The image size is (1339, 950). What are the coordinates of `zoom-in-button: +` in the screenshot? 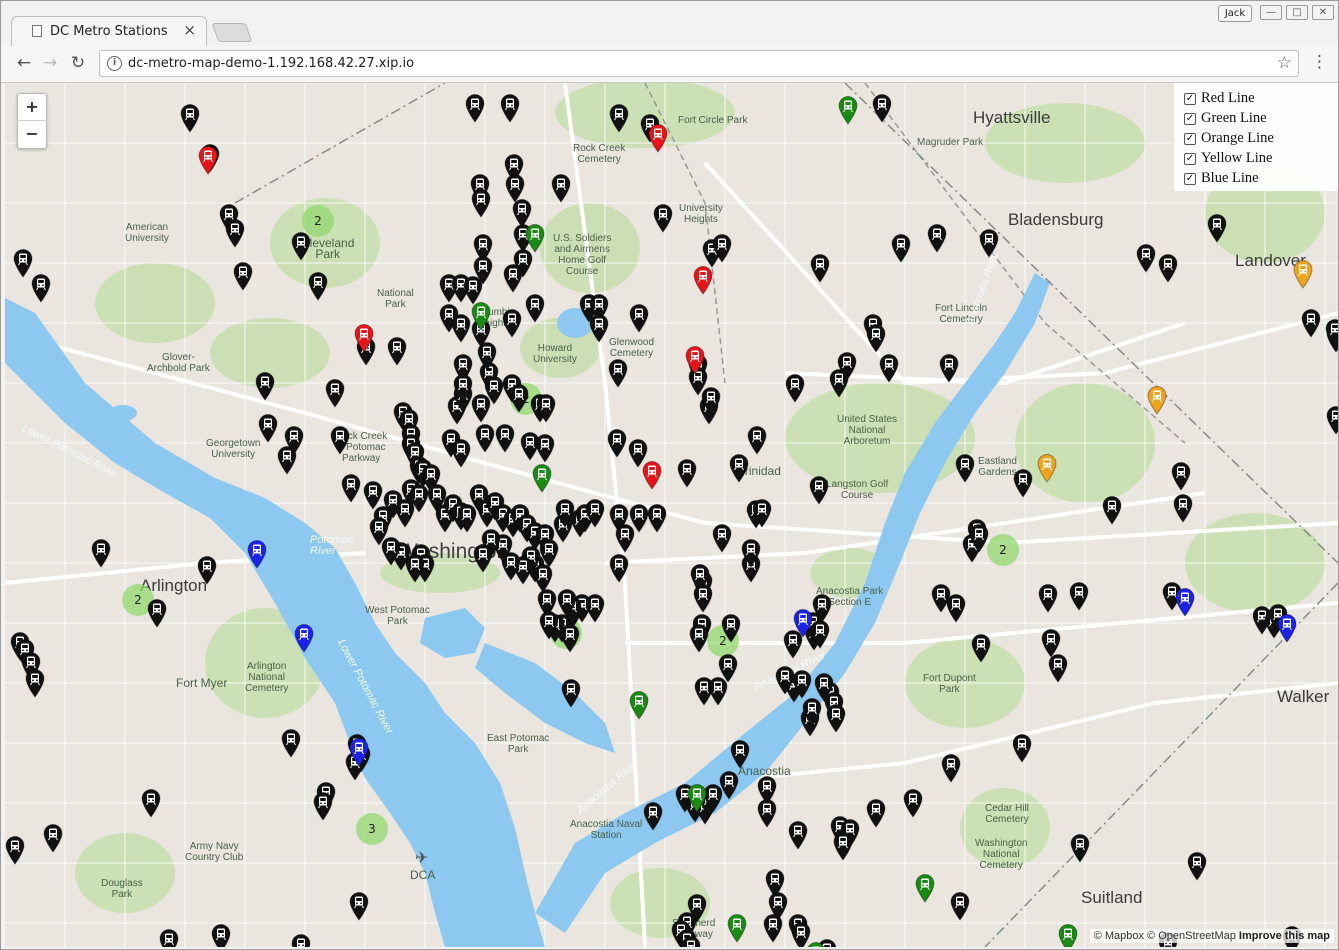 It's located at (32, 107).